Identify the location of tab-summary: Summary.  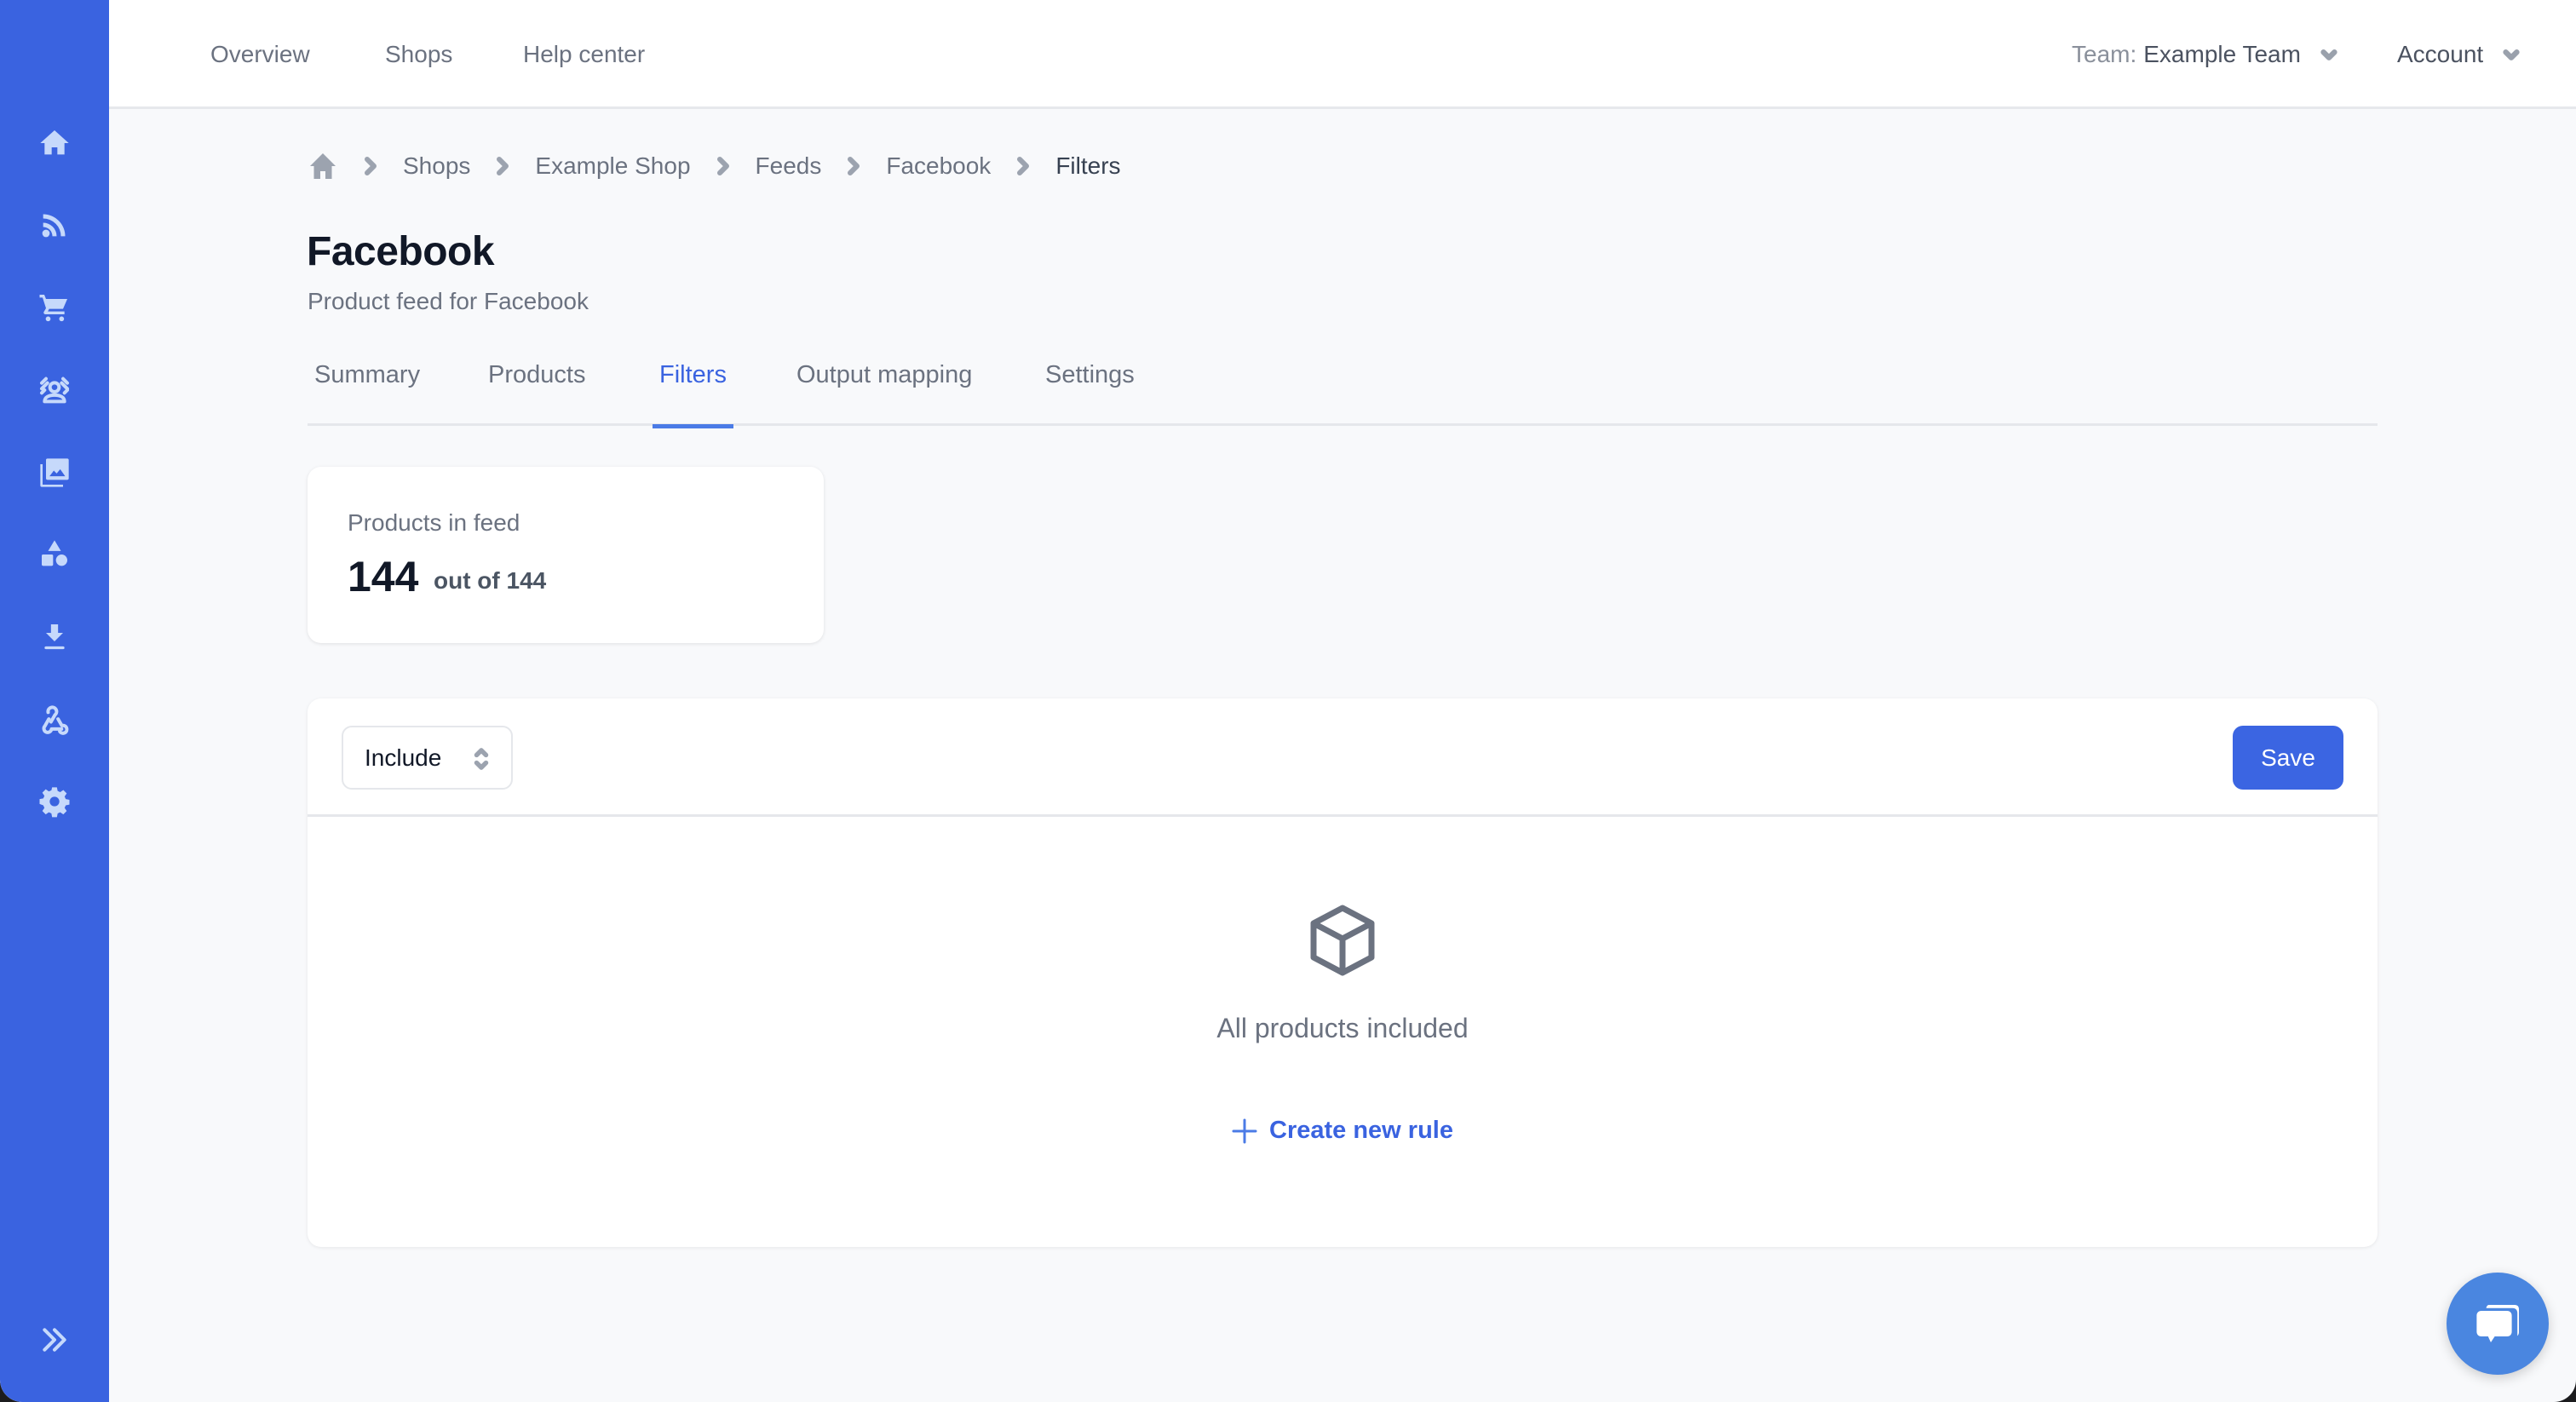
(368, 393).